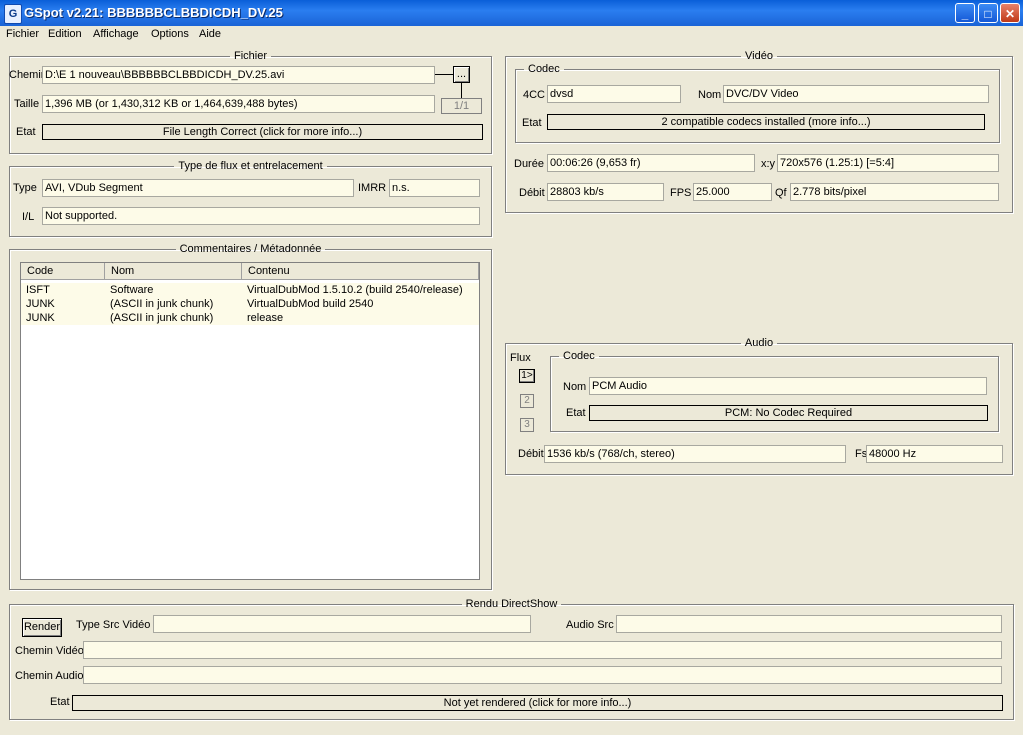  Describe the element at coordinates (544, 69) in the screenshot. I see `video-codec-legend: Codec` at that location.